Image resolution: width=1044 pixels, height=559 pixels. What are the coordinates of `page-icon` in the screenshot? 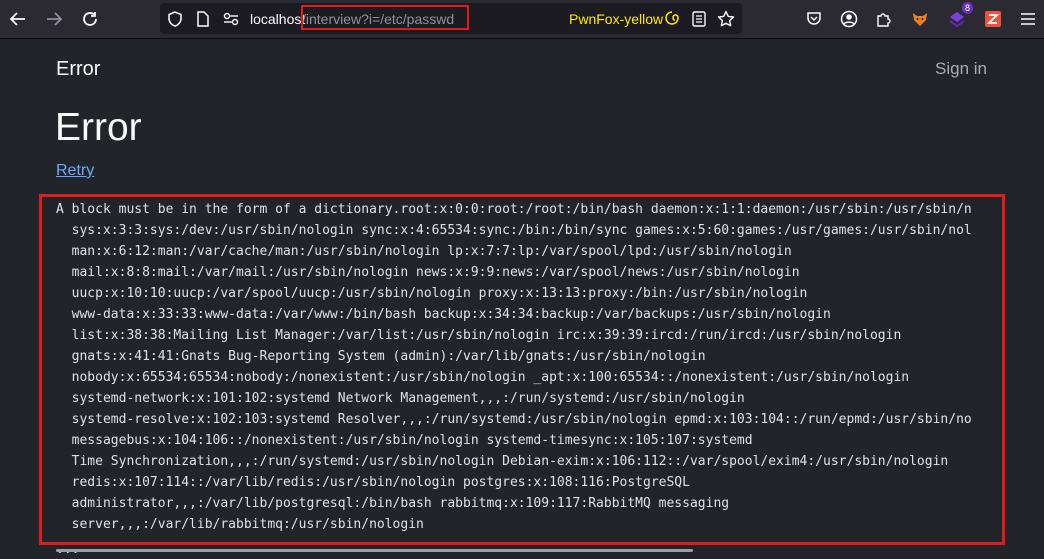 It's located at (203, 19).